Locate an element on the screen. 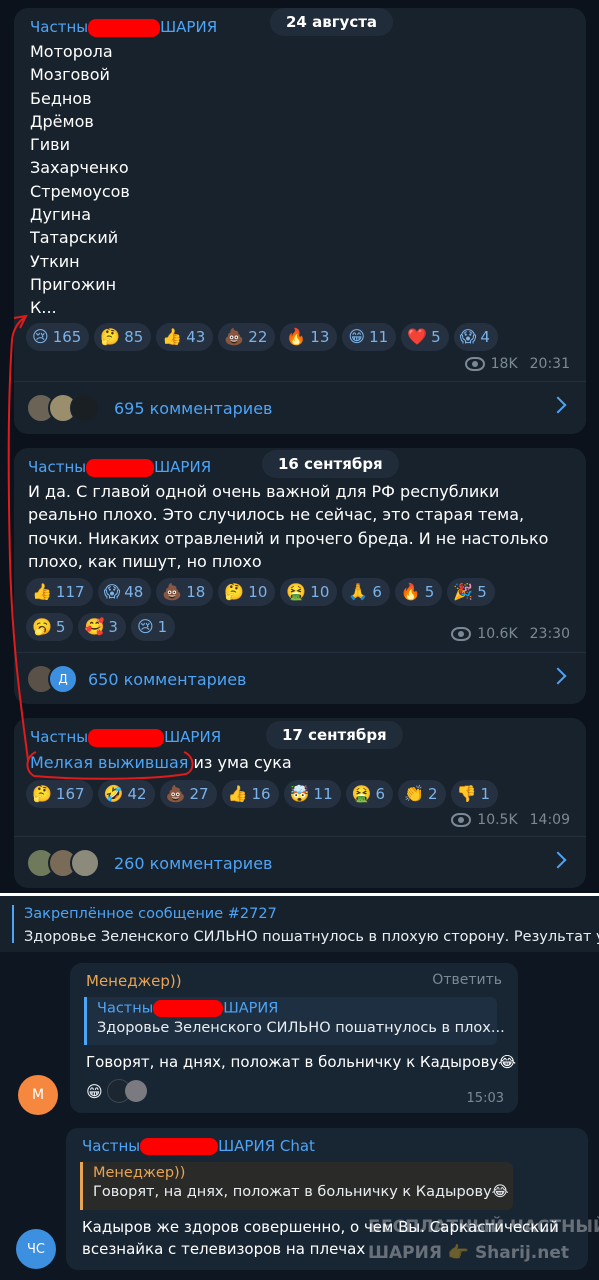 This screenshot has height=1280, width=599. avatar: М is located at coordinates (38, 1095).